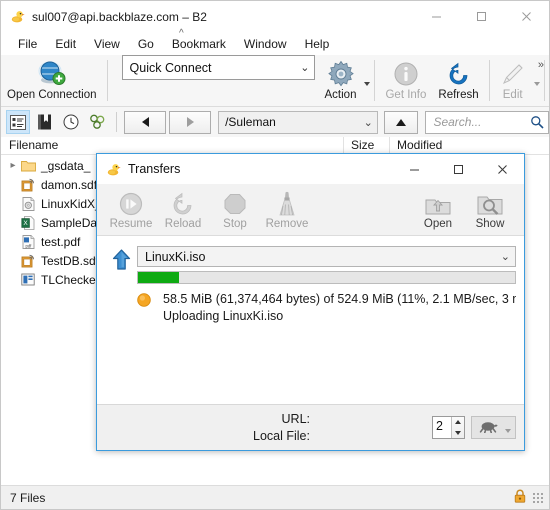 This screenshot has width=550, height=510. Describe the element at coordinates (341, 74) in the screenshot. I see `gear-icon` at that location.